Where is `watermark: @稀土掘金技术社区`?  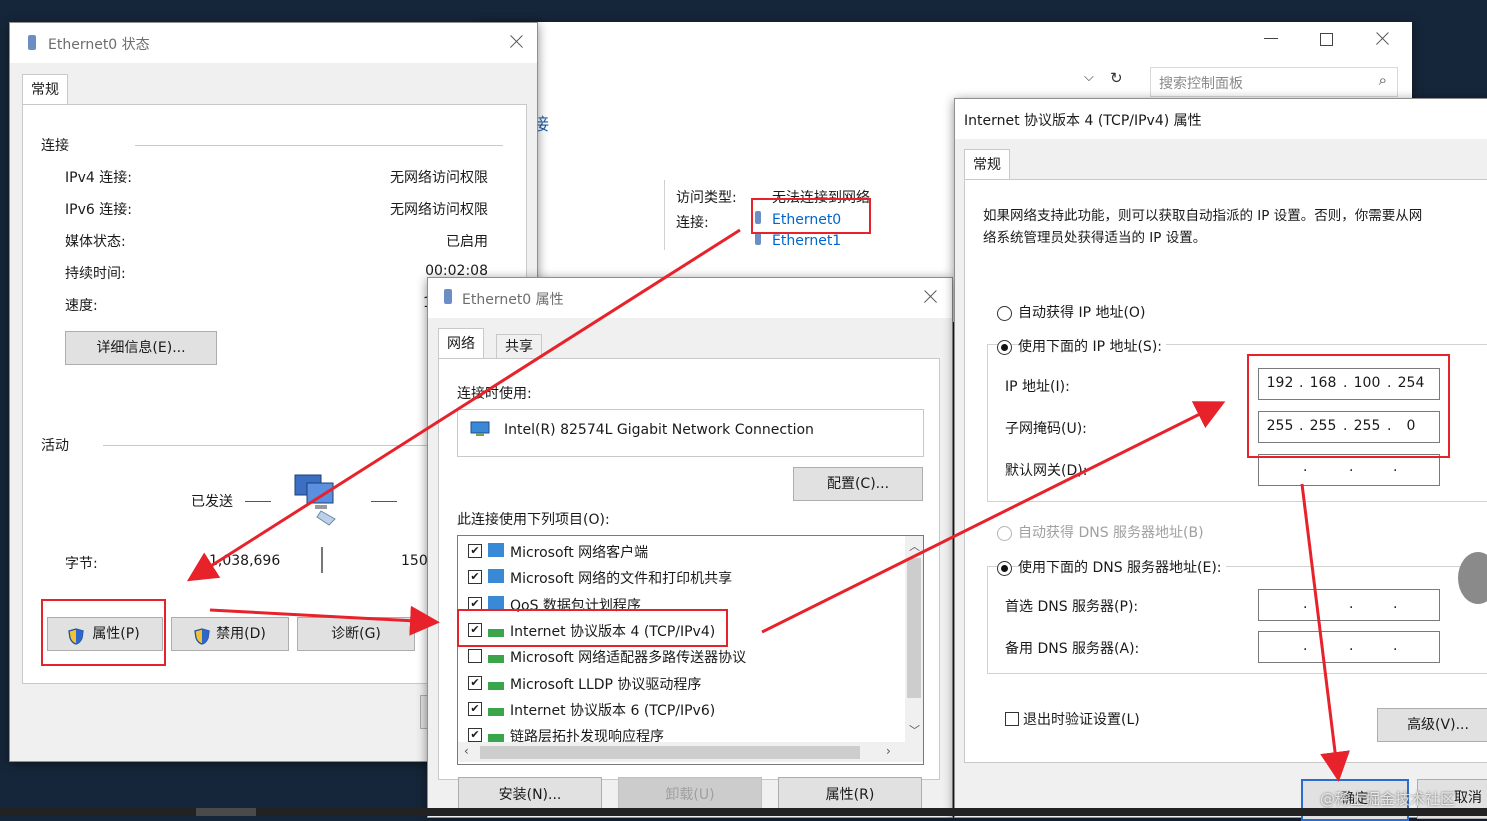
watermark: @稀土掘金技术社区 is located at coordinates (1388, 799).